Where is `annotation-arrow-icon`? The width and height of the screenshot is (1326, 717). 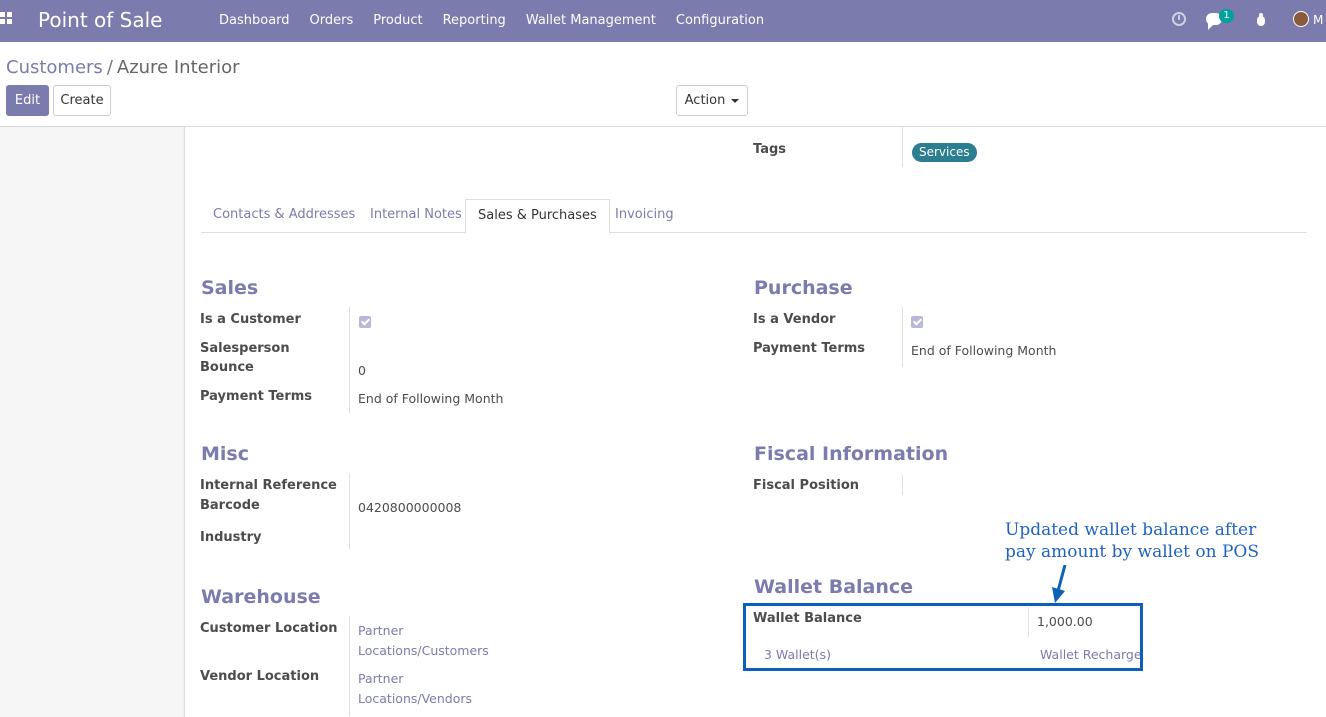 annotation-arrow-icon is located at coordinates (1059, 584).